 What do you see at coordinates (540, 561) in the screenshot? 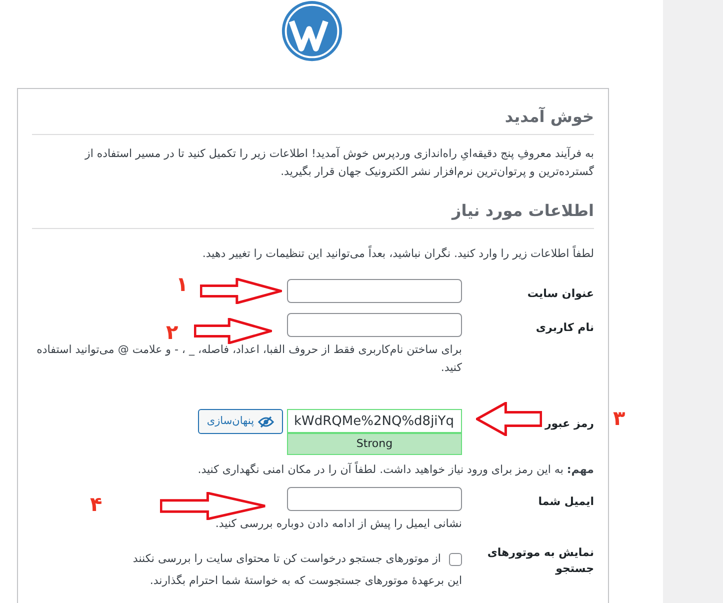
I see `field-label: نمایش به موتورهای جستجو` at bounding box center [540, 561].